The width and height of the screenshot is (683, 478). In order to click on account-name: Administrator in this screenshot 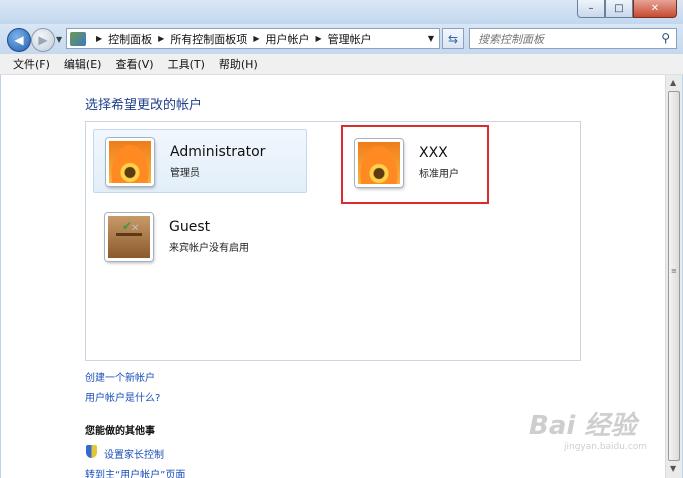, I will do `click(218, 152)`.